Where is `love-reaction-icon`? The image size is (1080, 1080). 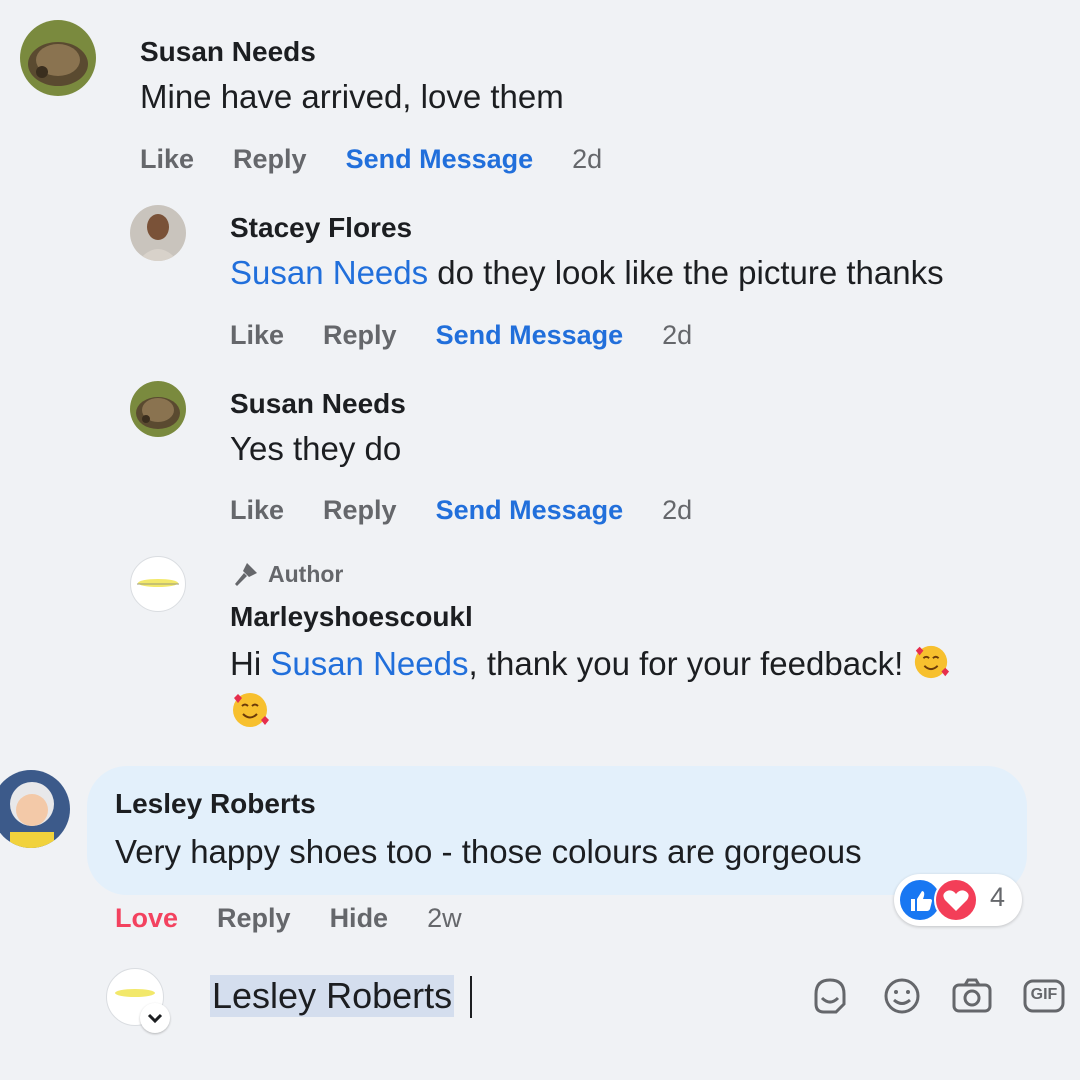
love-reaction-icon is located at coordinates (956, 900).